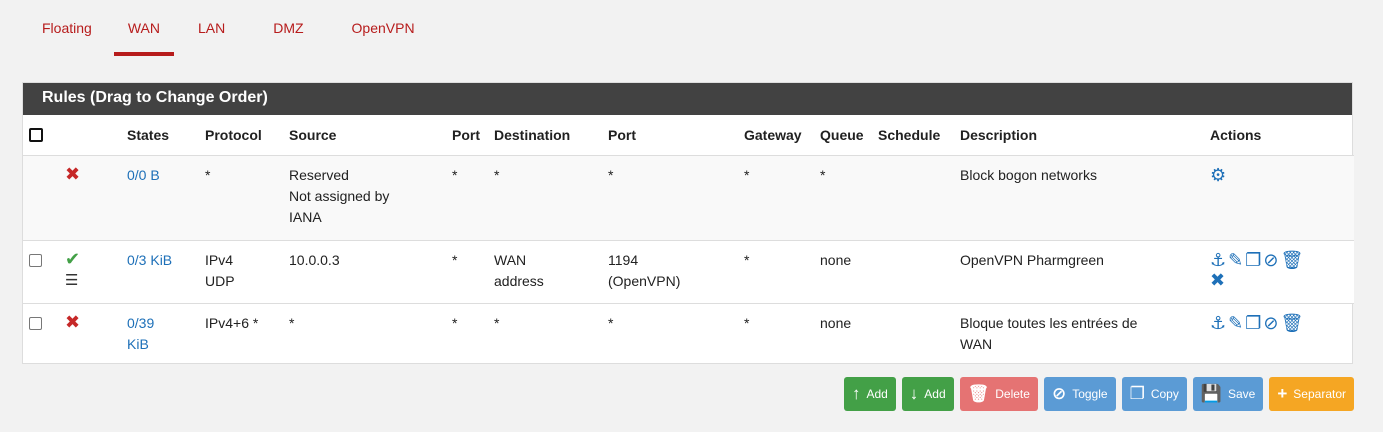 The height and width of the screenshot is (432, 1383). What do you see at coordinates (1049, 322) in the screenshot?
I see `description-line: Bloque toutes les entrées de` at bounding box center [1049, 322].